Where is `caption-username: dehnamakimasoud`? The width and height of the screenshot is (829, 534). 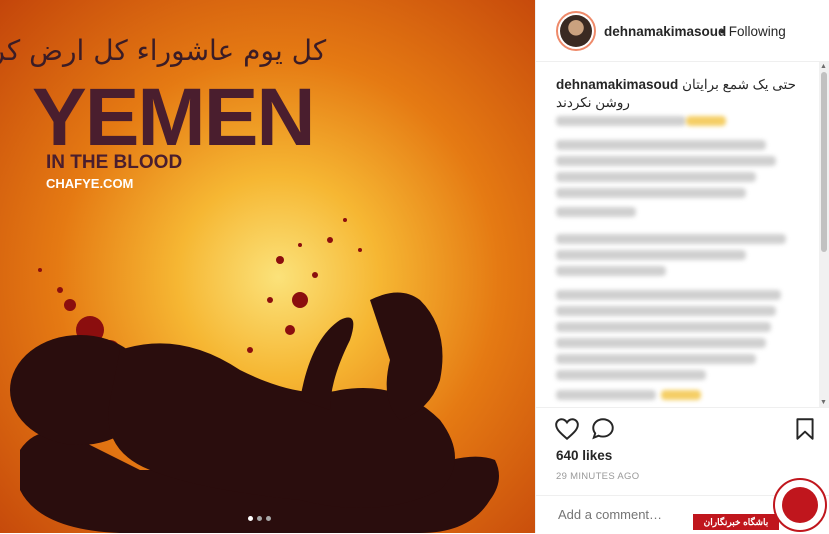
caption-username: dehnamakimasoud is located at coordinates (617, 84).